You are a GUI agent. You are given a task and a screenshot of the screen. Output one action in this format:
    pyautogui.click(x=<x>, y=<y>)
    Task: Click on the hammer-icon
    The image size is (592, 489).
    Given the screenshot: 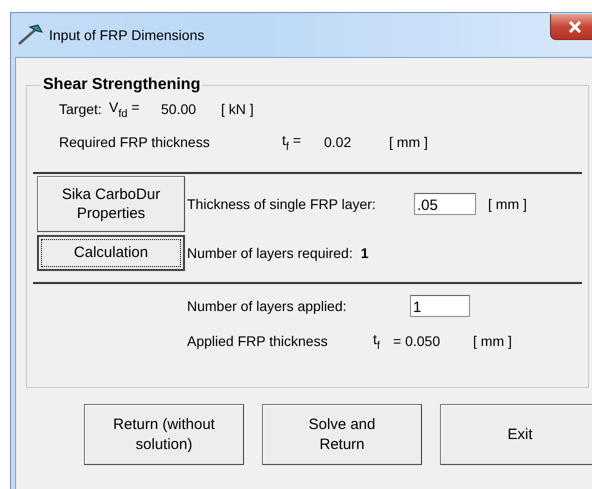 What is the action you would take?
    pyautogui.click(x=30, y=35)
    